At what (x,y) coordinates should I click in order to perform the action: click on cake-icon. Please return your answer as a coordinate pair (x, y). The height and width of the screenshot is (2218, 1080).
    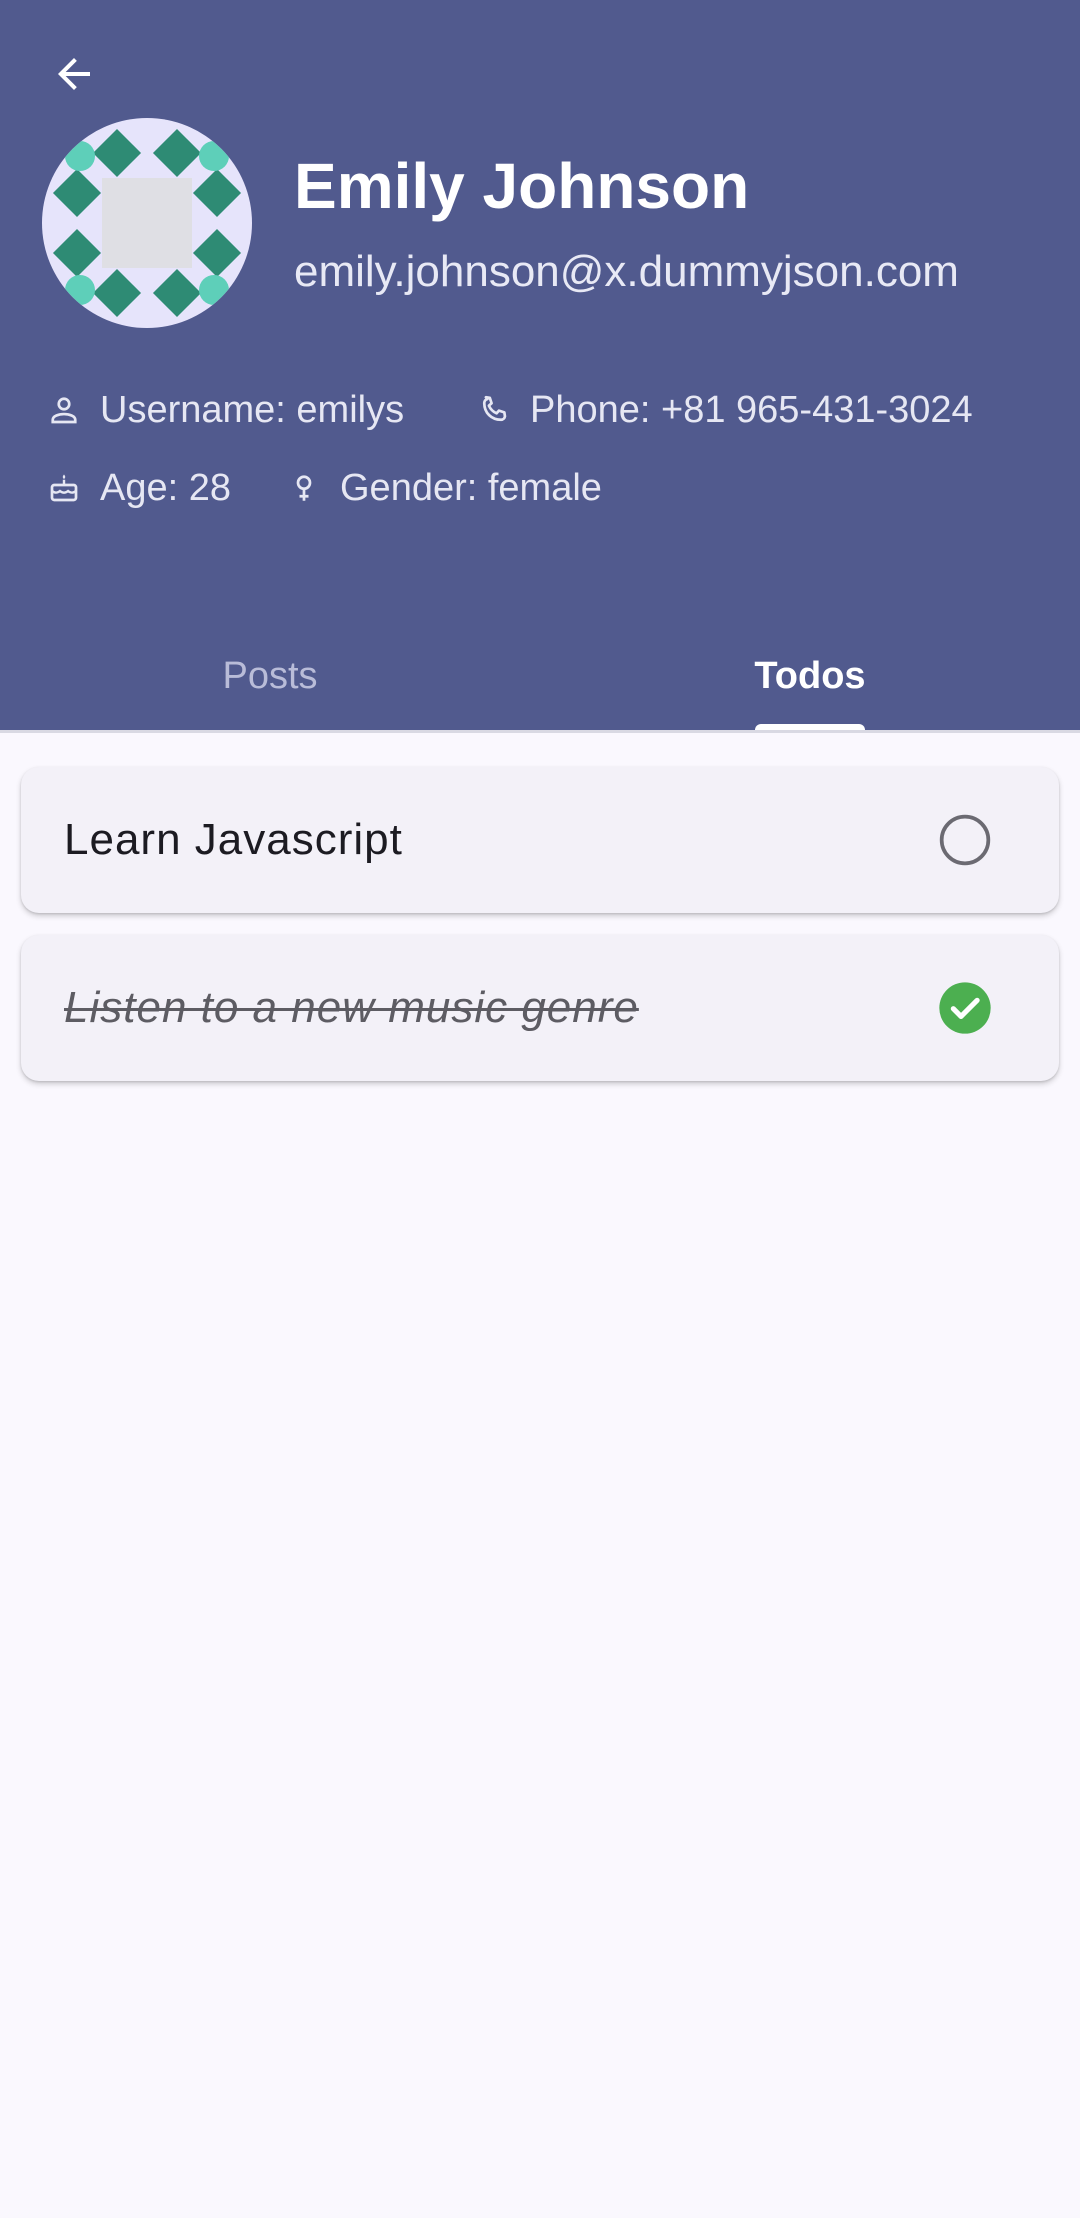
    Looking at the image, I should click on (64, 488).